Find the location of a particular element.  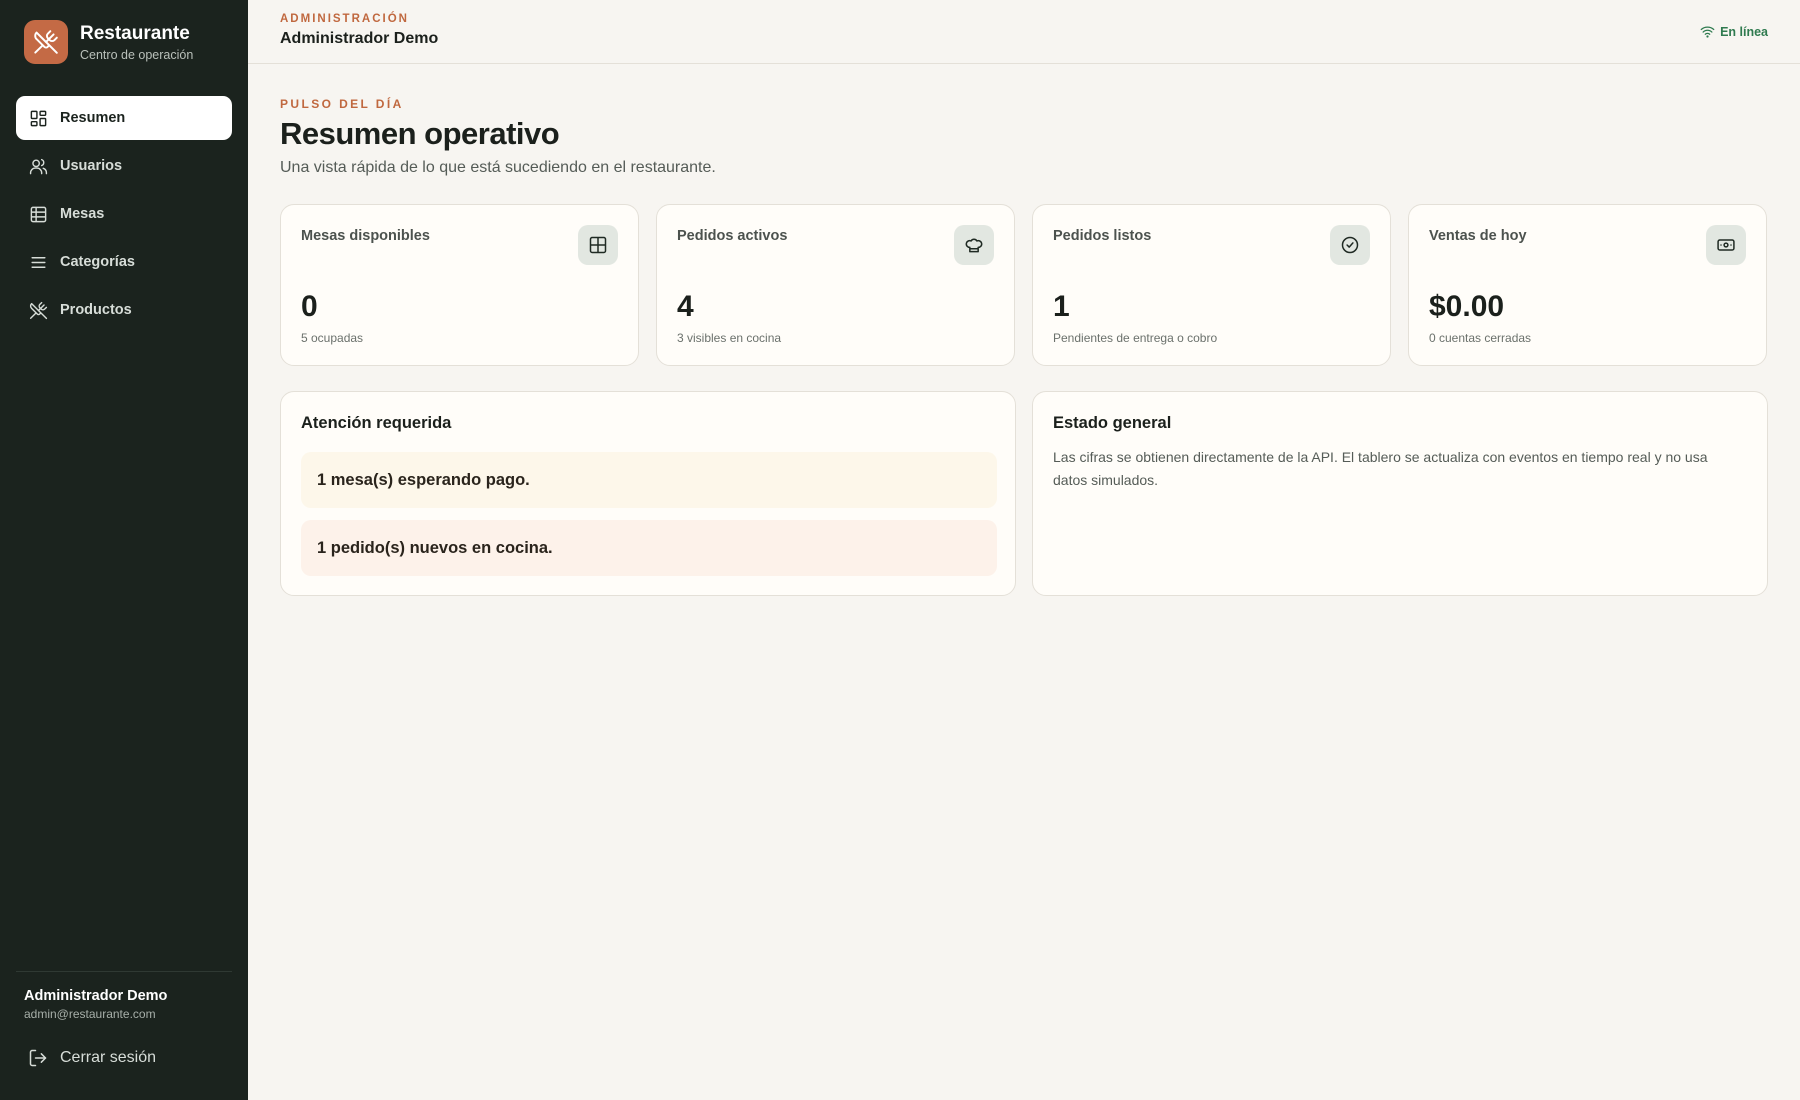

page-kicker: PULSO DEL DÍA is located at coordinates (342, 104).